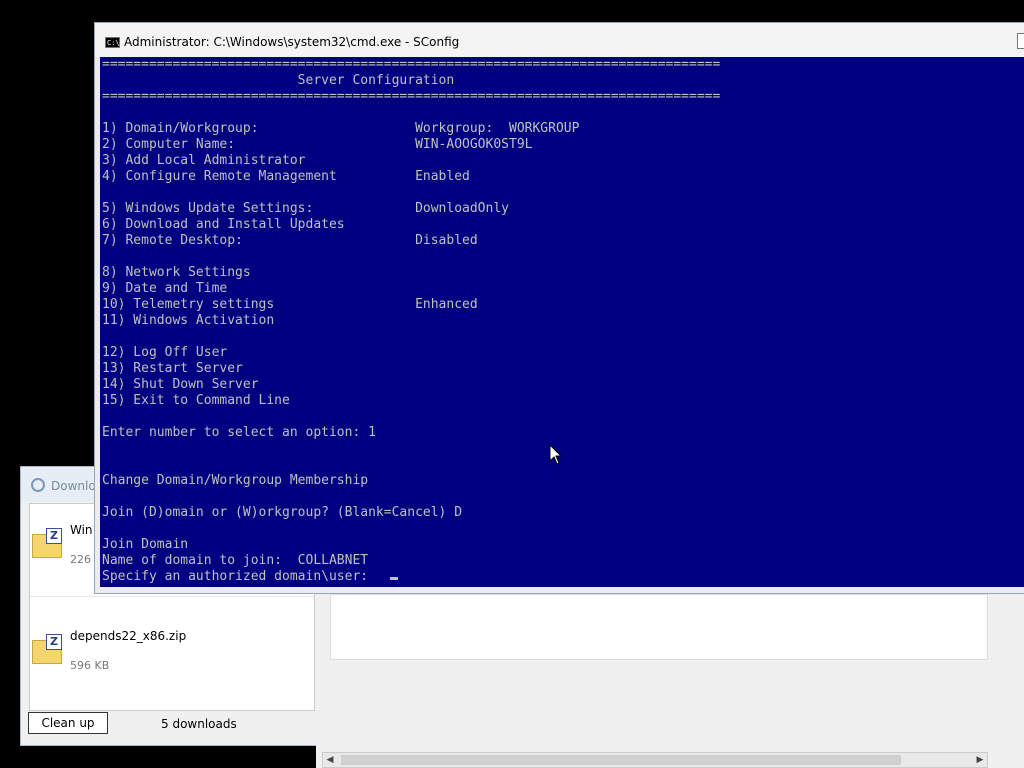 The width and height of the screenshot is (1024, 768). Describe the element at coordinates (1020, 41) in the screenshot. I see `window-control-button` at that location.